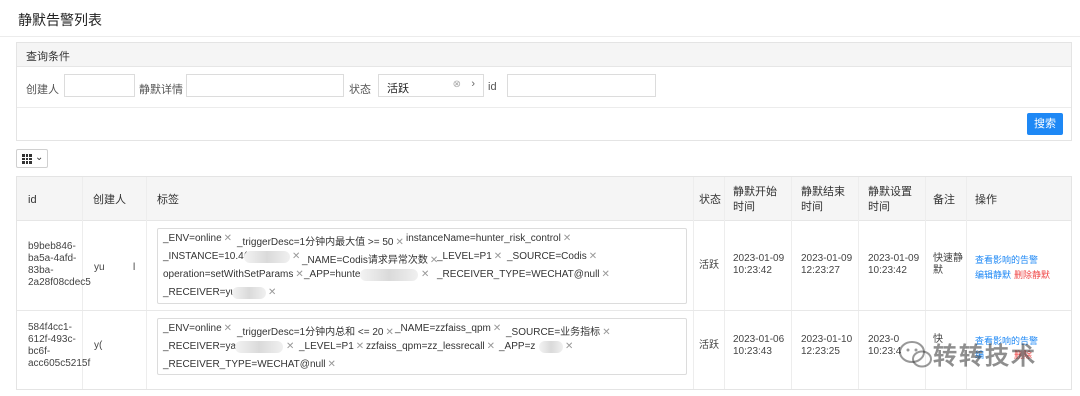 The width and height of the screenshot is (1080, 396). What do you see at coordinates (552, 256) in the screenshot?
I see `tag-chip: _SOURCE=Codis ✕` at bounding box center [552, 256].